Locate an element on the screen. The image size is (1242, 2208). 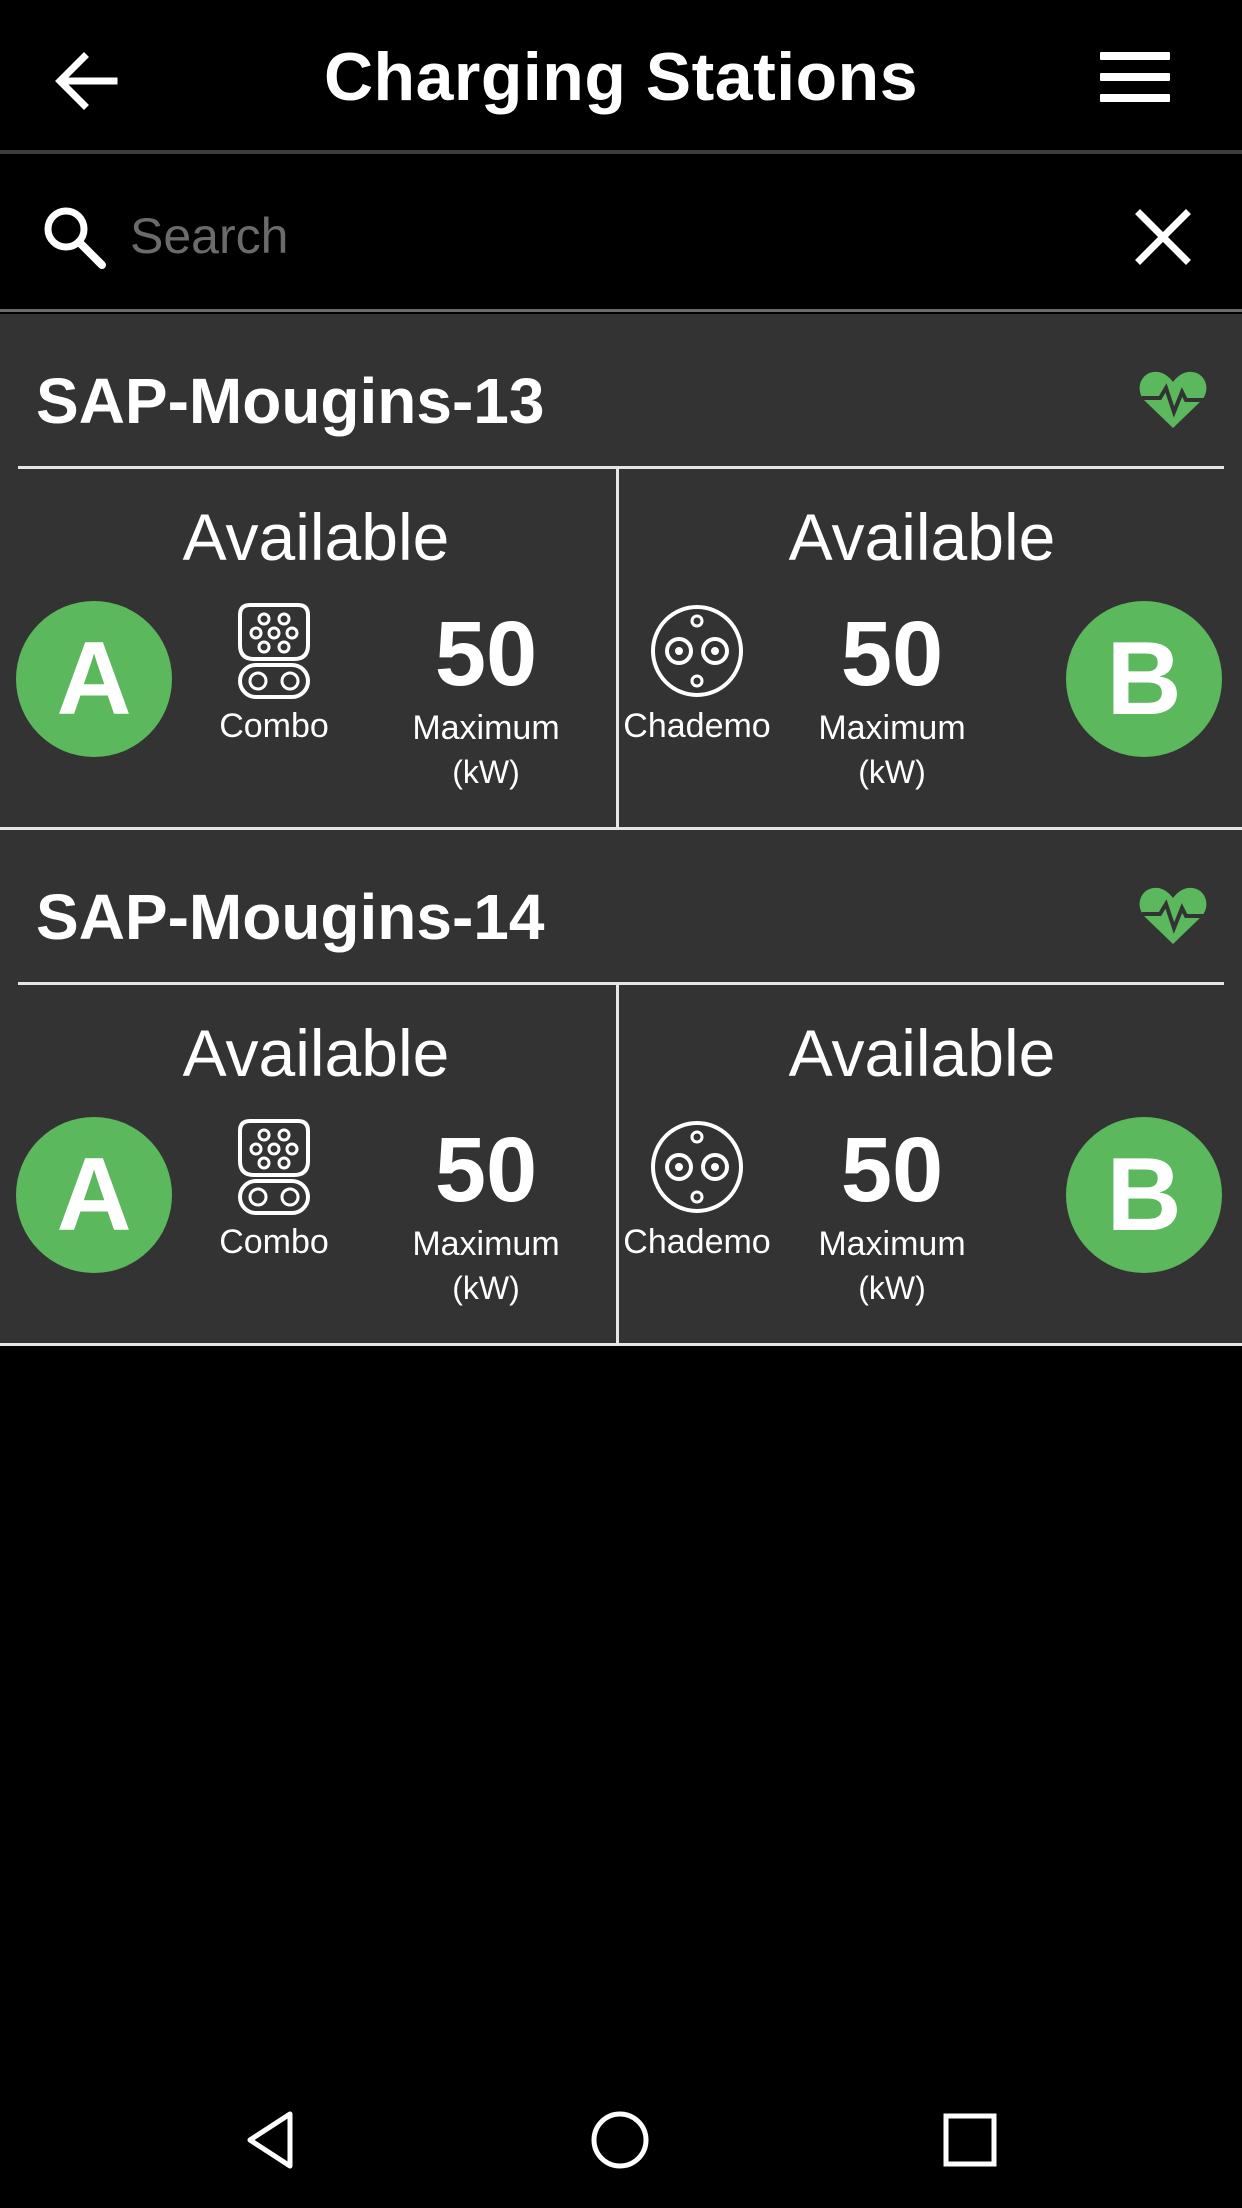
hamburger-menu-icon is located at coordinates (1140, 83).